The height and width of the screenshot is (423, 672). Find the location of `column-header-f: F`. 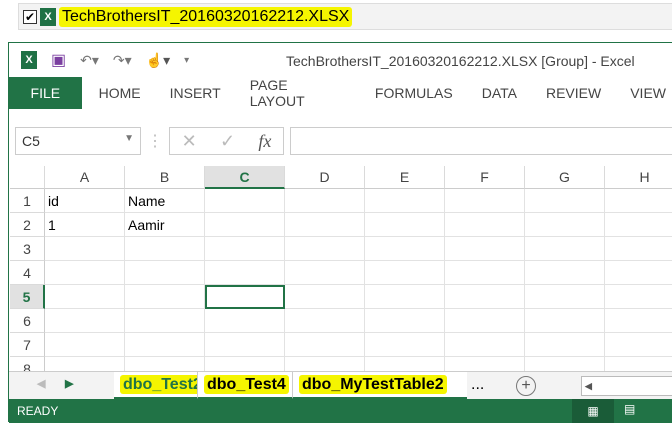

column-header-f: F is located at coordinates (485, 177).